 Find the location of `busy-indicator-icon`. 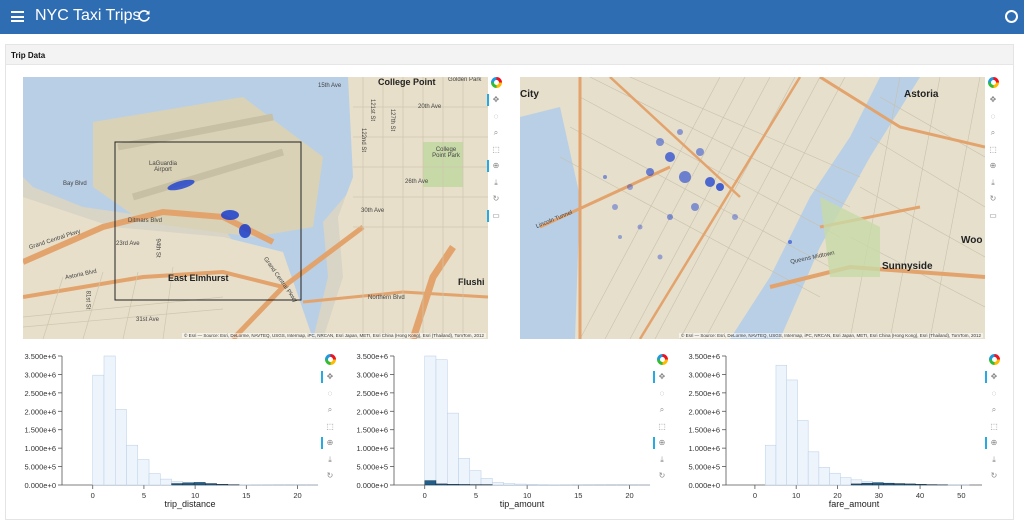

busy-indicator-icon is located at coordinates (1011, 16).